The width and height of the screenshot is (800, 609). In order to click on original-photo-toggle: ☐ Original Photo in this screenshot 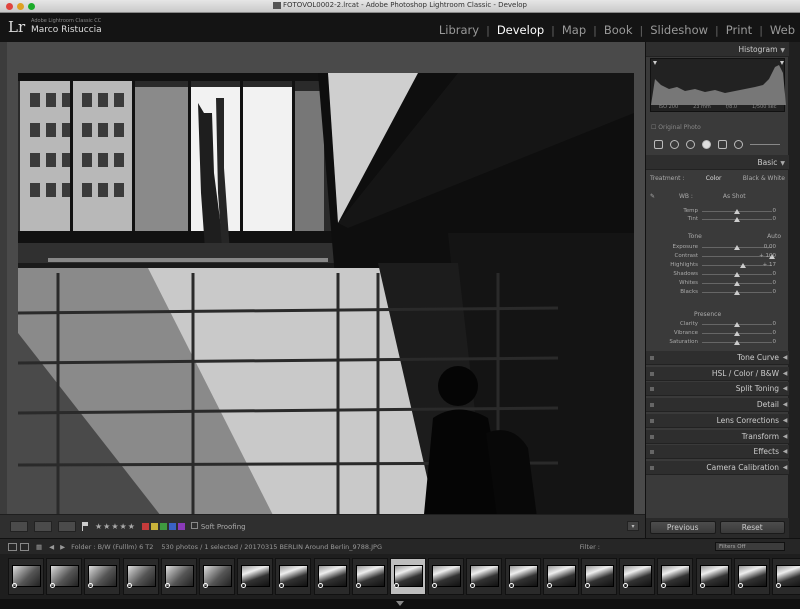, I will do `click(676, 127)`.